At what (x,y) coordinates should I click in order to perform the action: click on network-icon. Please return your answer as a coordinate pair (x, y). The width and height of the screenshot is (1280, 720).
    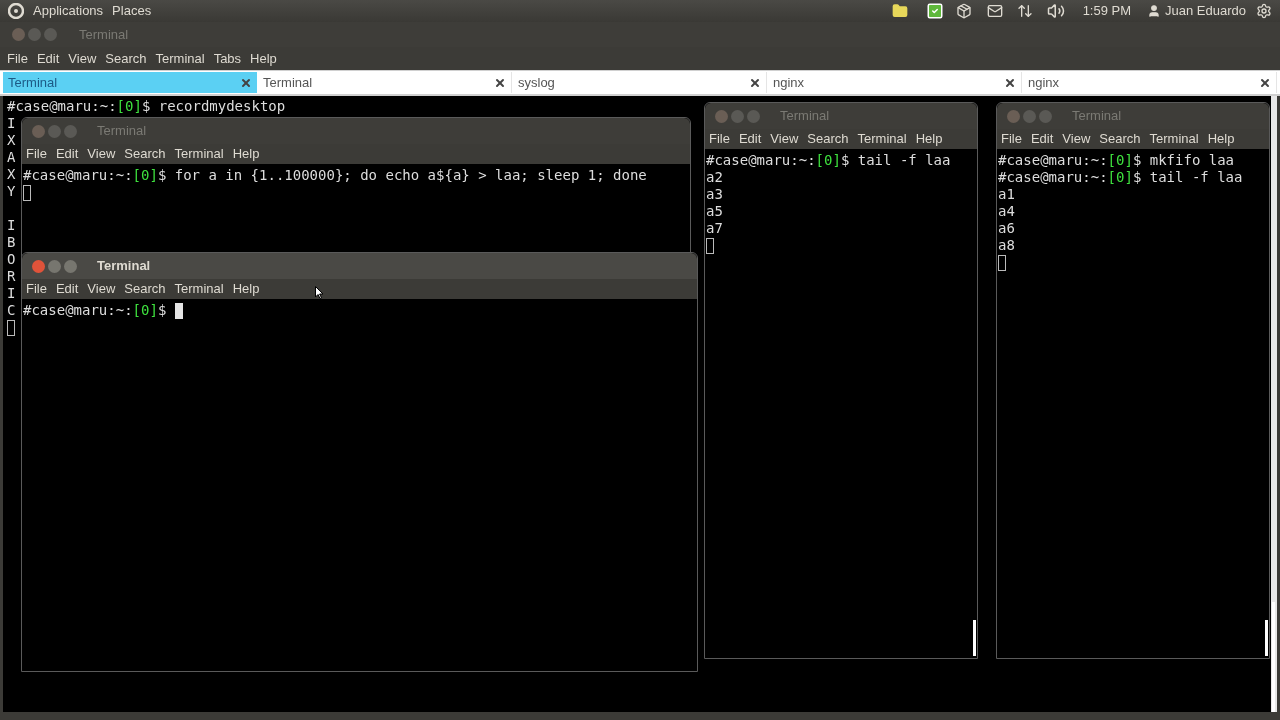
    Looking at the image, I should click on (1024, 11).